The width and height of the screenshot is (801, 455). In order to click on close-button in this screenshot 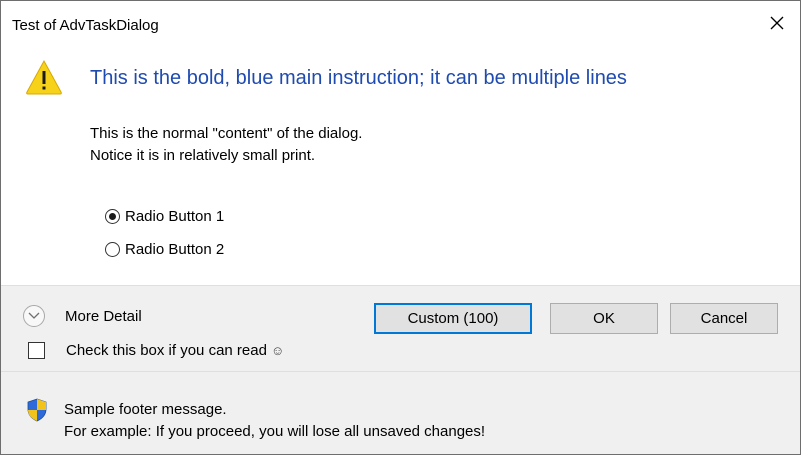, I will do `click(777, 23)`.